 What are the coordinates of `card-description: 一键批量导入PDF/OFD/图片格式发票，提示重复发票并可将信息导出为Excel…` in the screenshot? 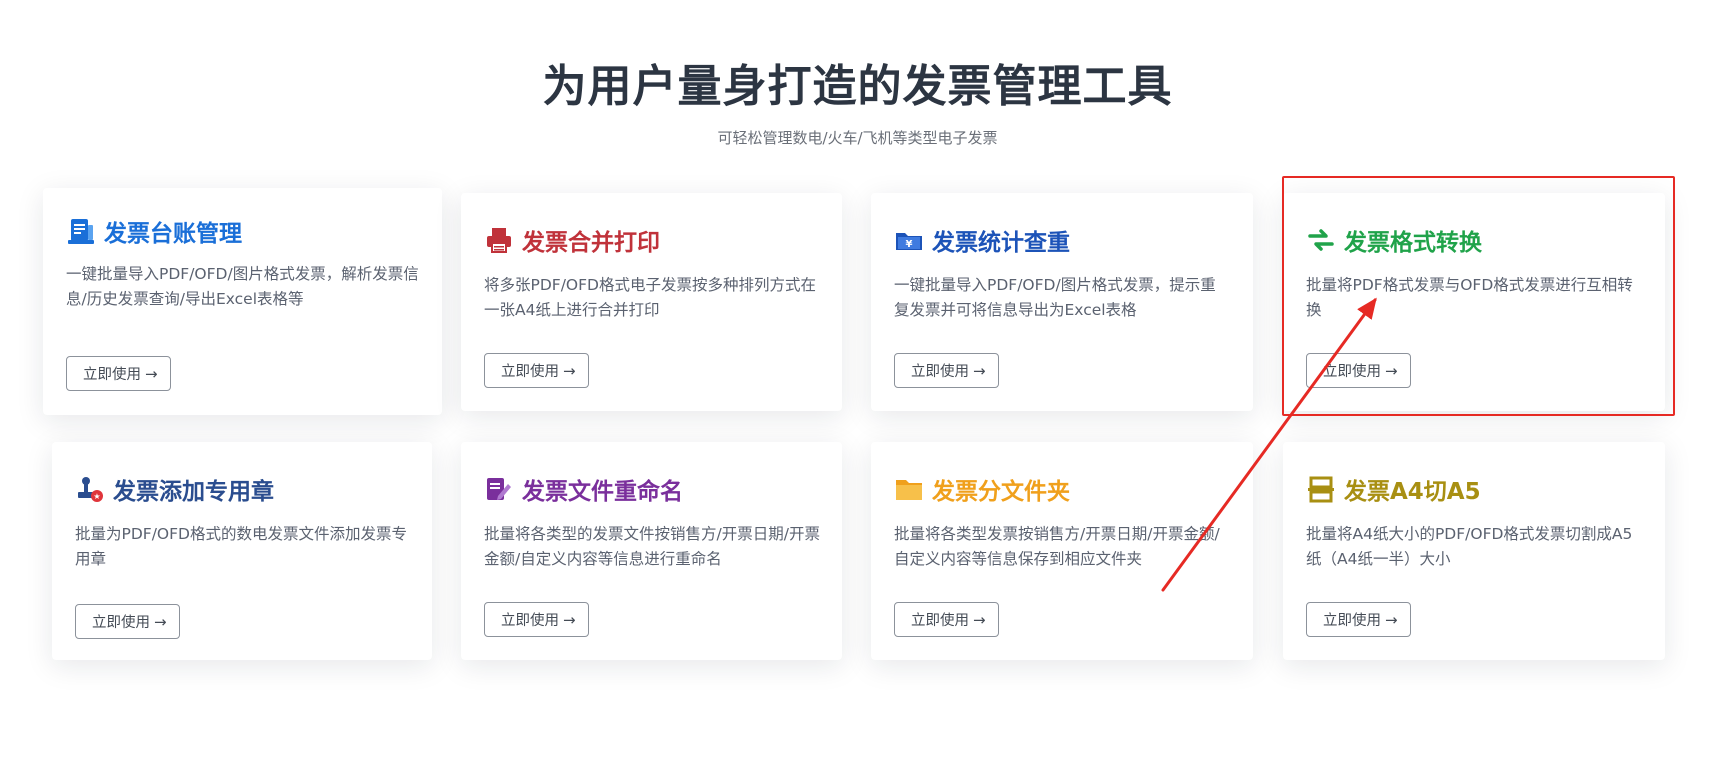 It's located at (1055, 297).